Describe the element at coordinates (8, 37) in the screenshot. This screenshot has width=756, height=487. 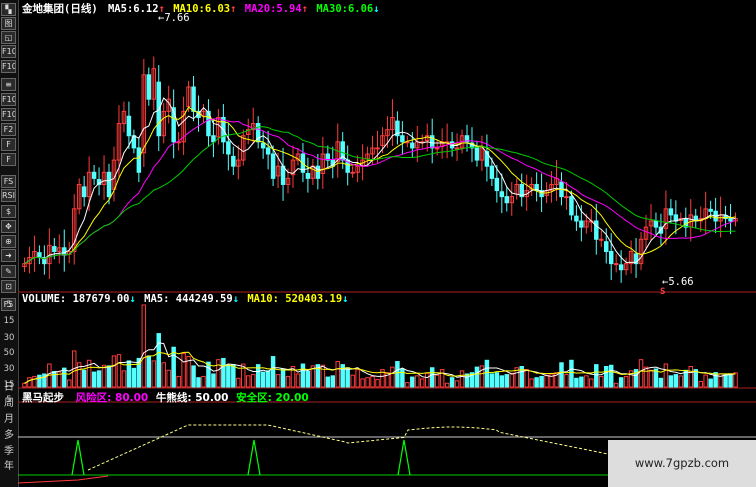
I see `toolbar-button-3: ◱` at that location.